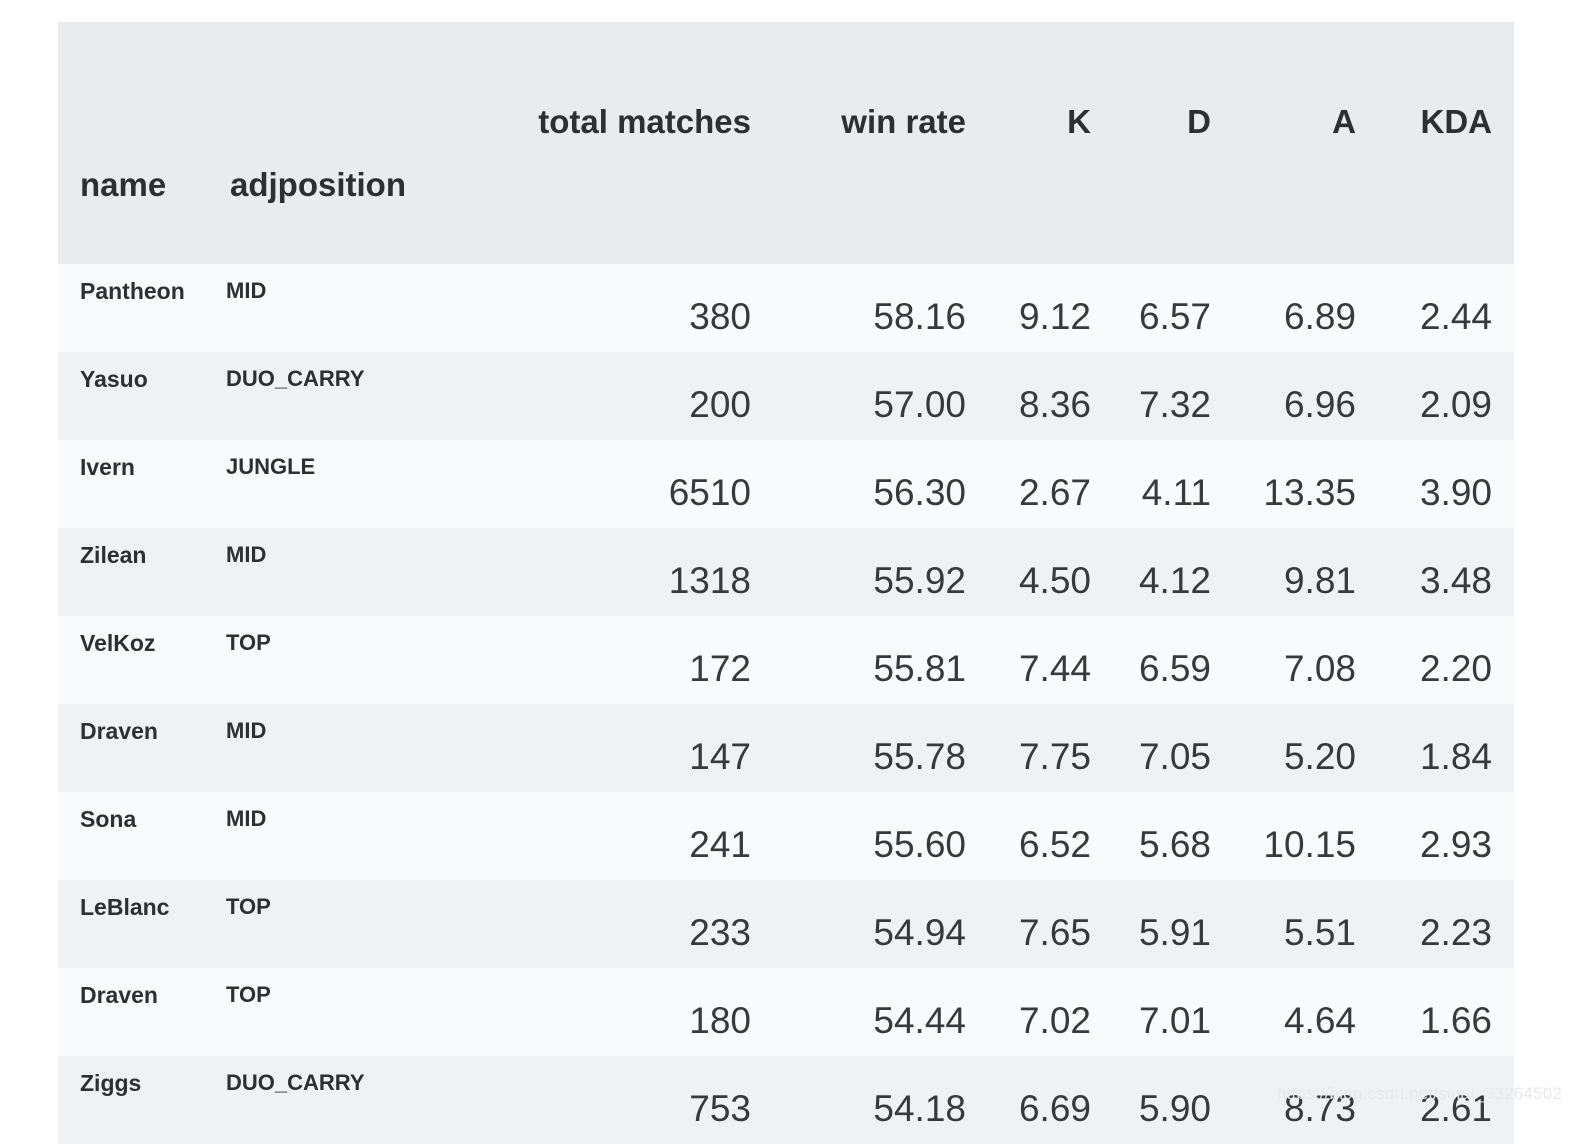 The width and height of the screenshot is (1574, 1144). Describe the element at coordinates (1446, 1100) in the screenshot. I see `cell-kda: 2.61` at that location.